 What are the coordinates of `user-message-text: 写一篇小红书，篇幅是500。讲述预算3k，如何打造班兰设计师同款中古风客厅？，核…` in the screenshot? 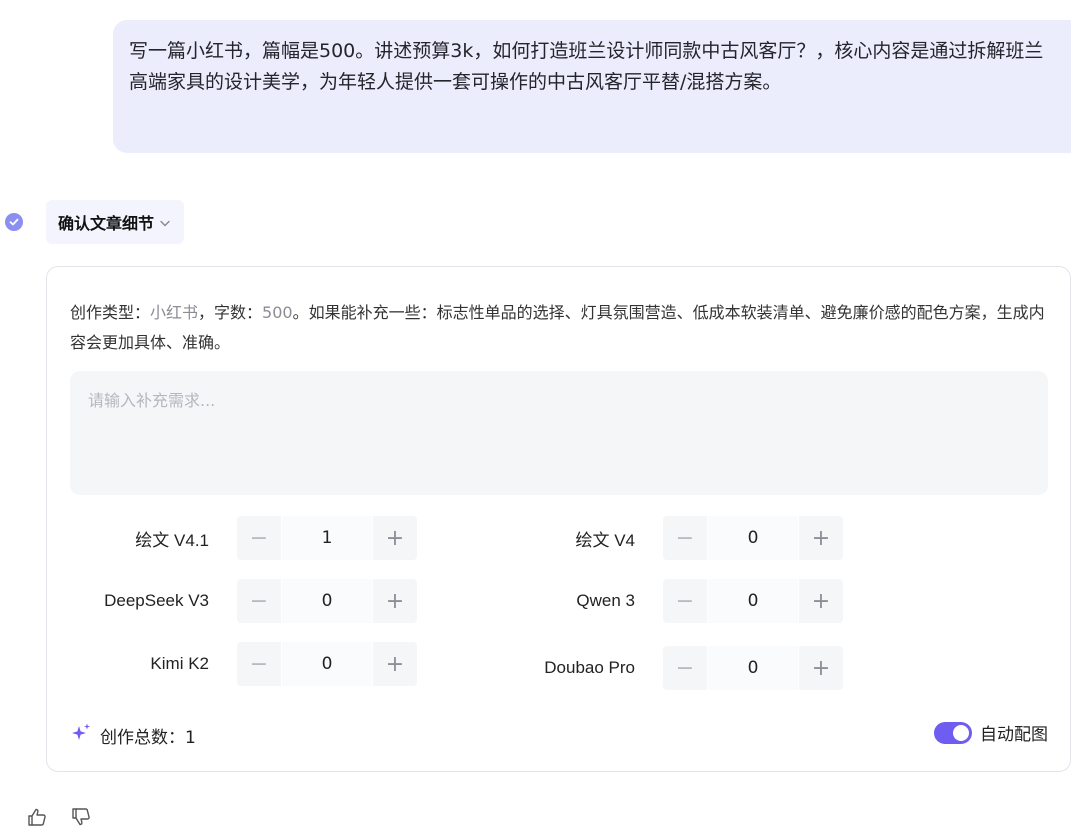 It's located at (586, 66).